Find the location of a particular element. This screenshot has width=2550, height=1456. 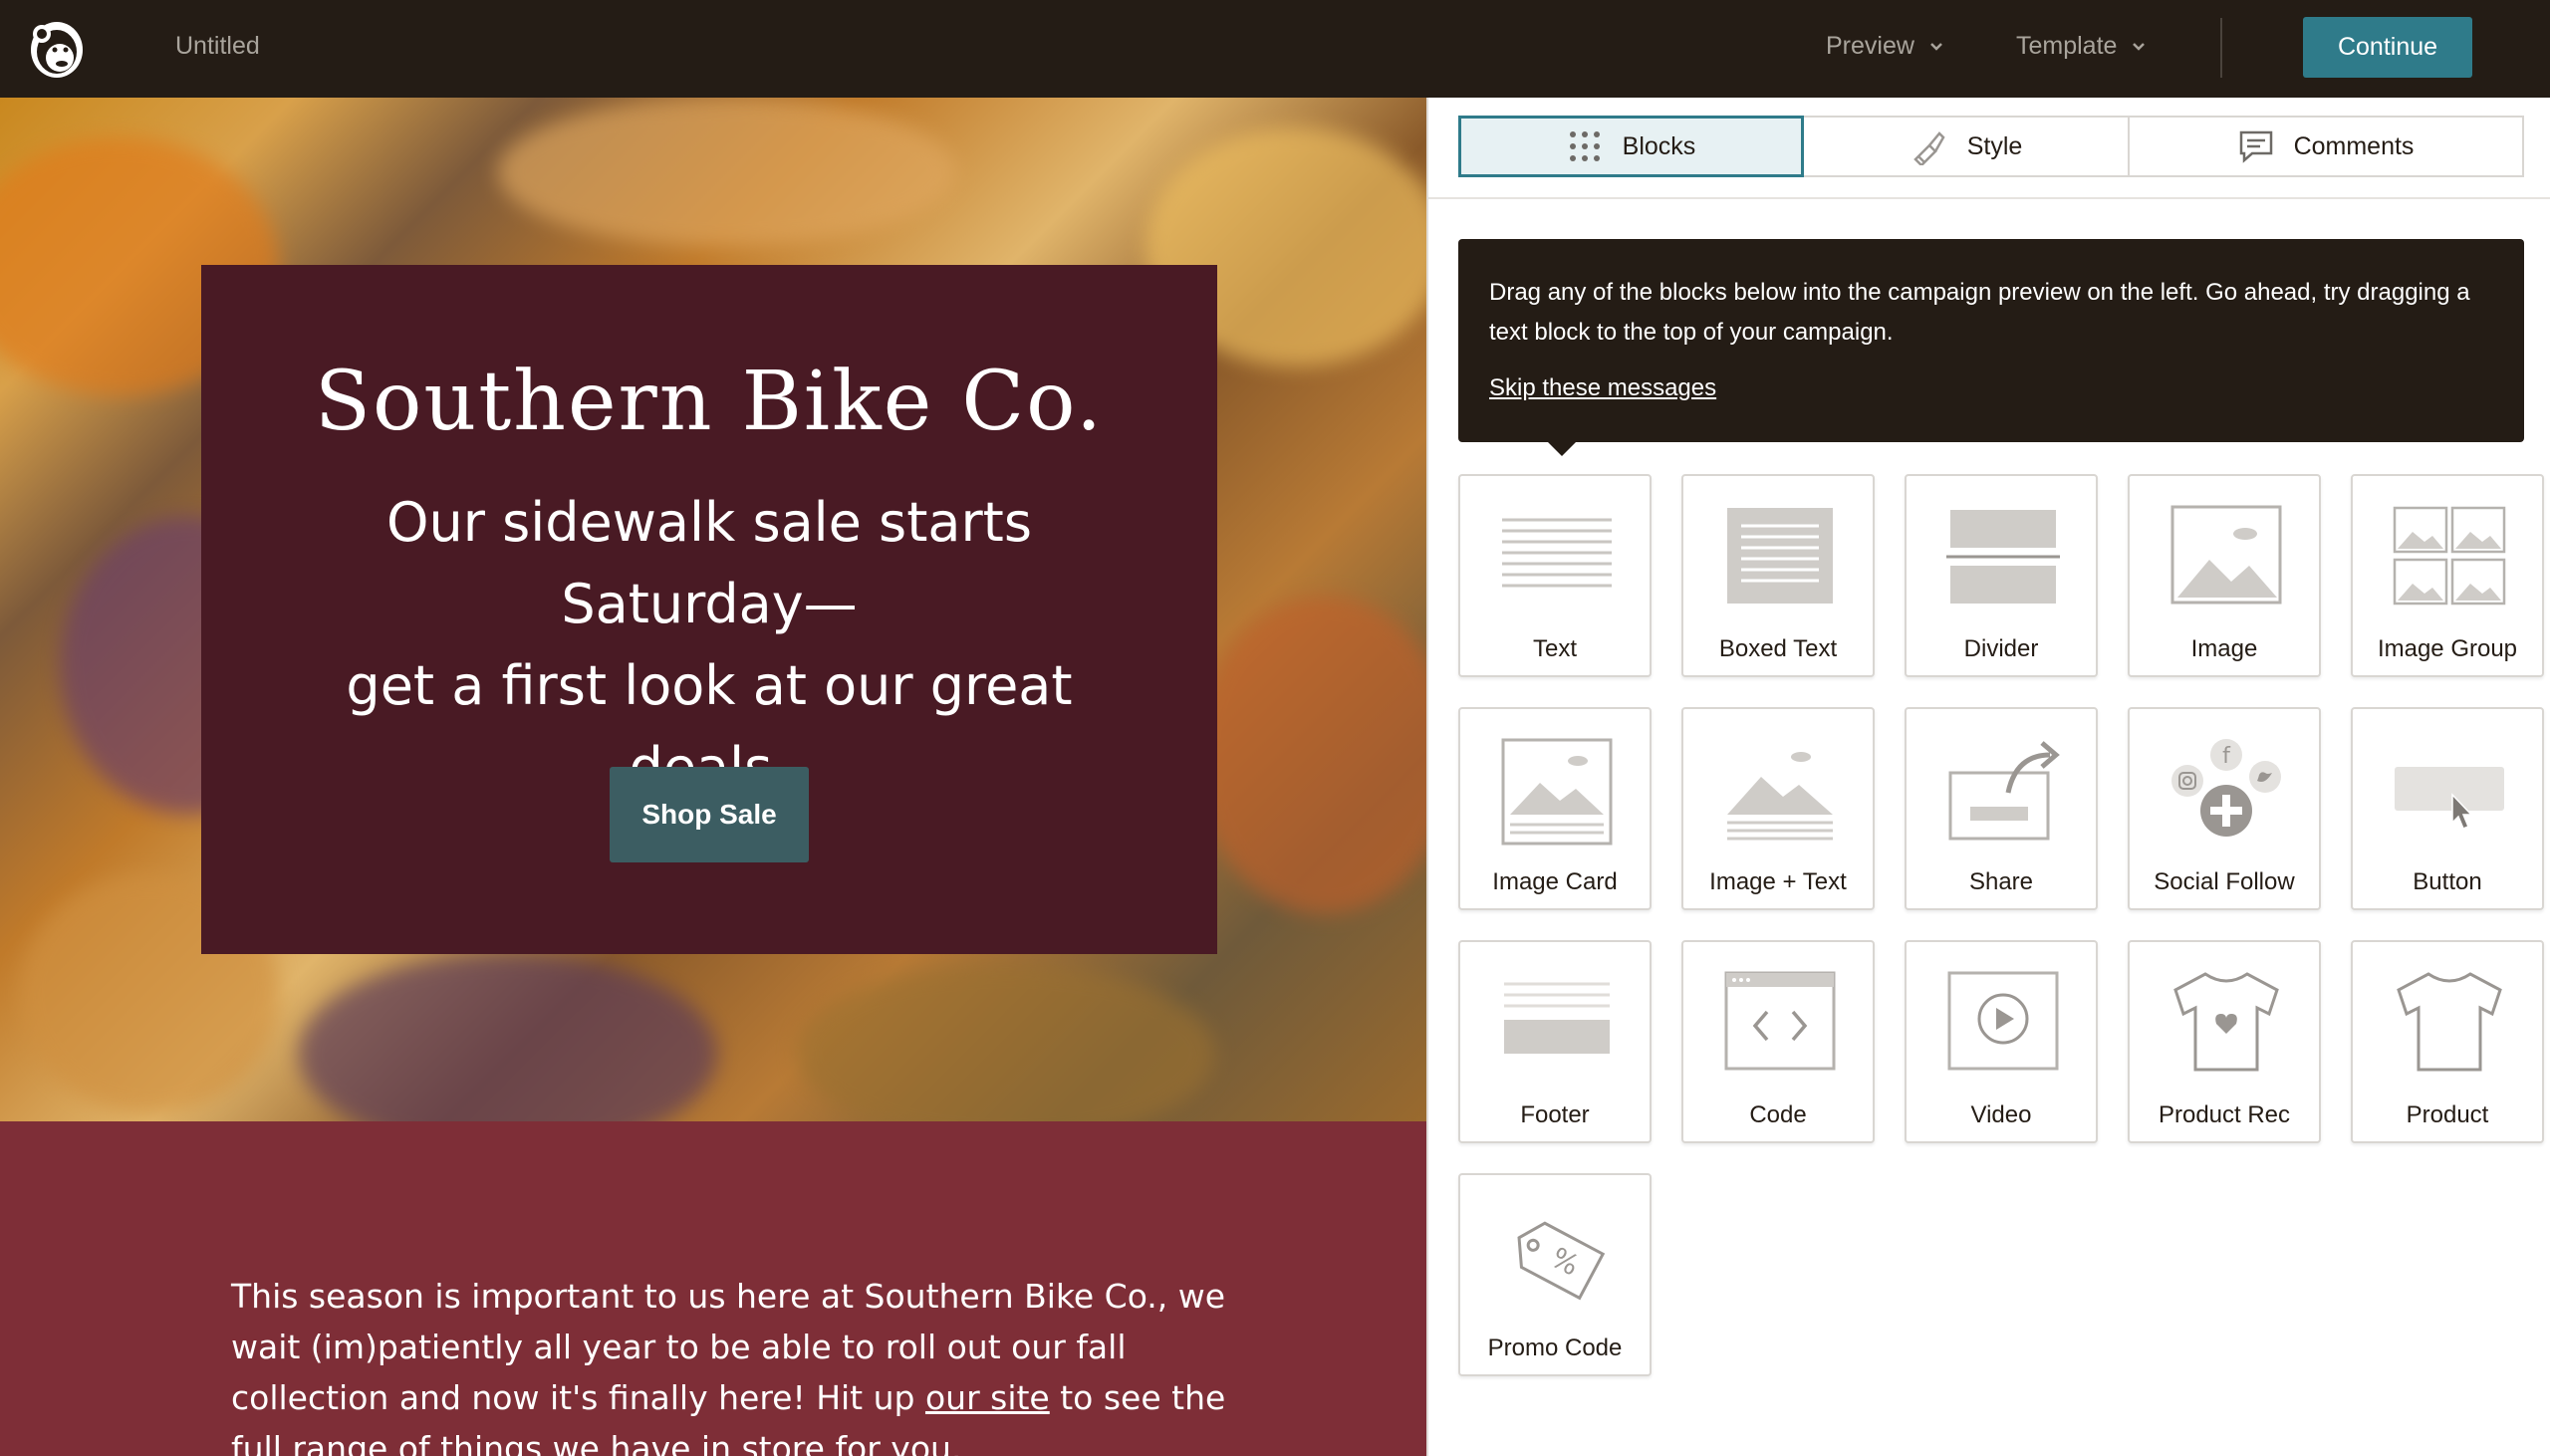

block-button: Button is located at coordinates (2447, 808).